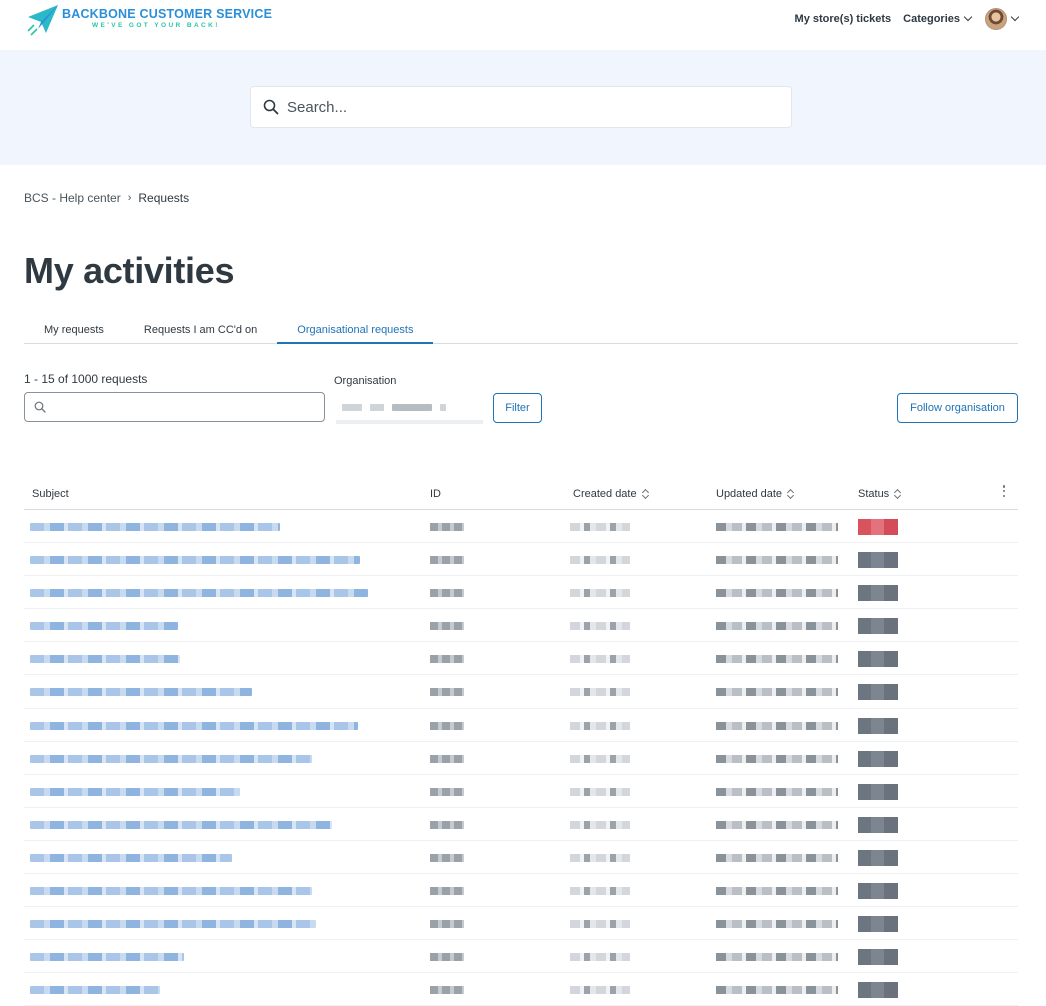 The height and width of the screenshot is (1006, 1046). I want to click on user-menu, so click(1002, 19).